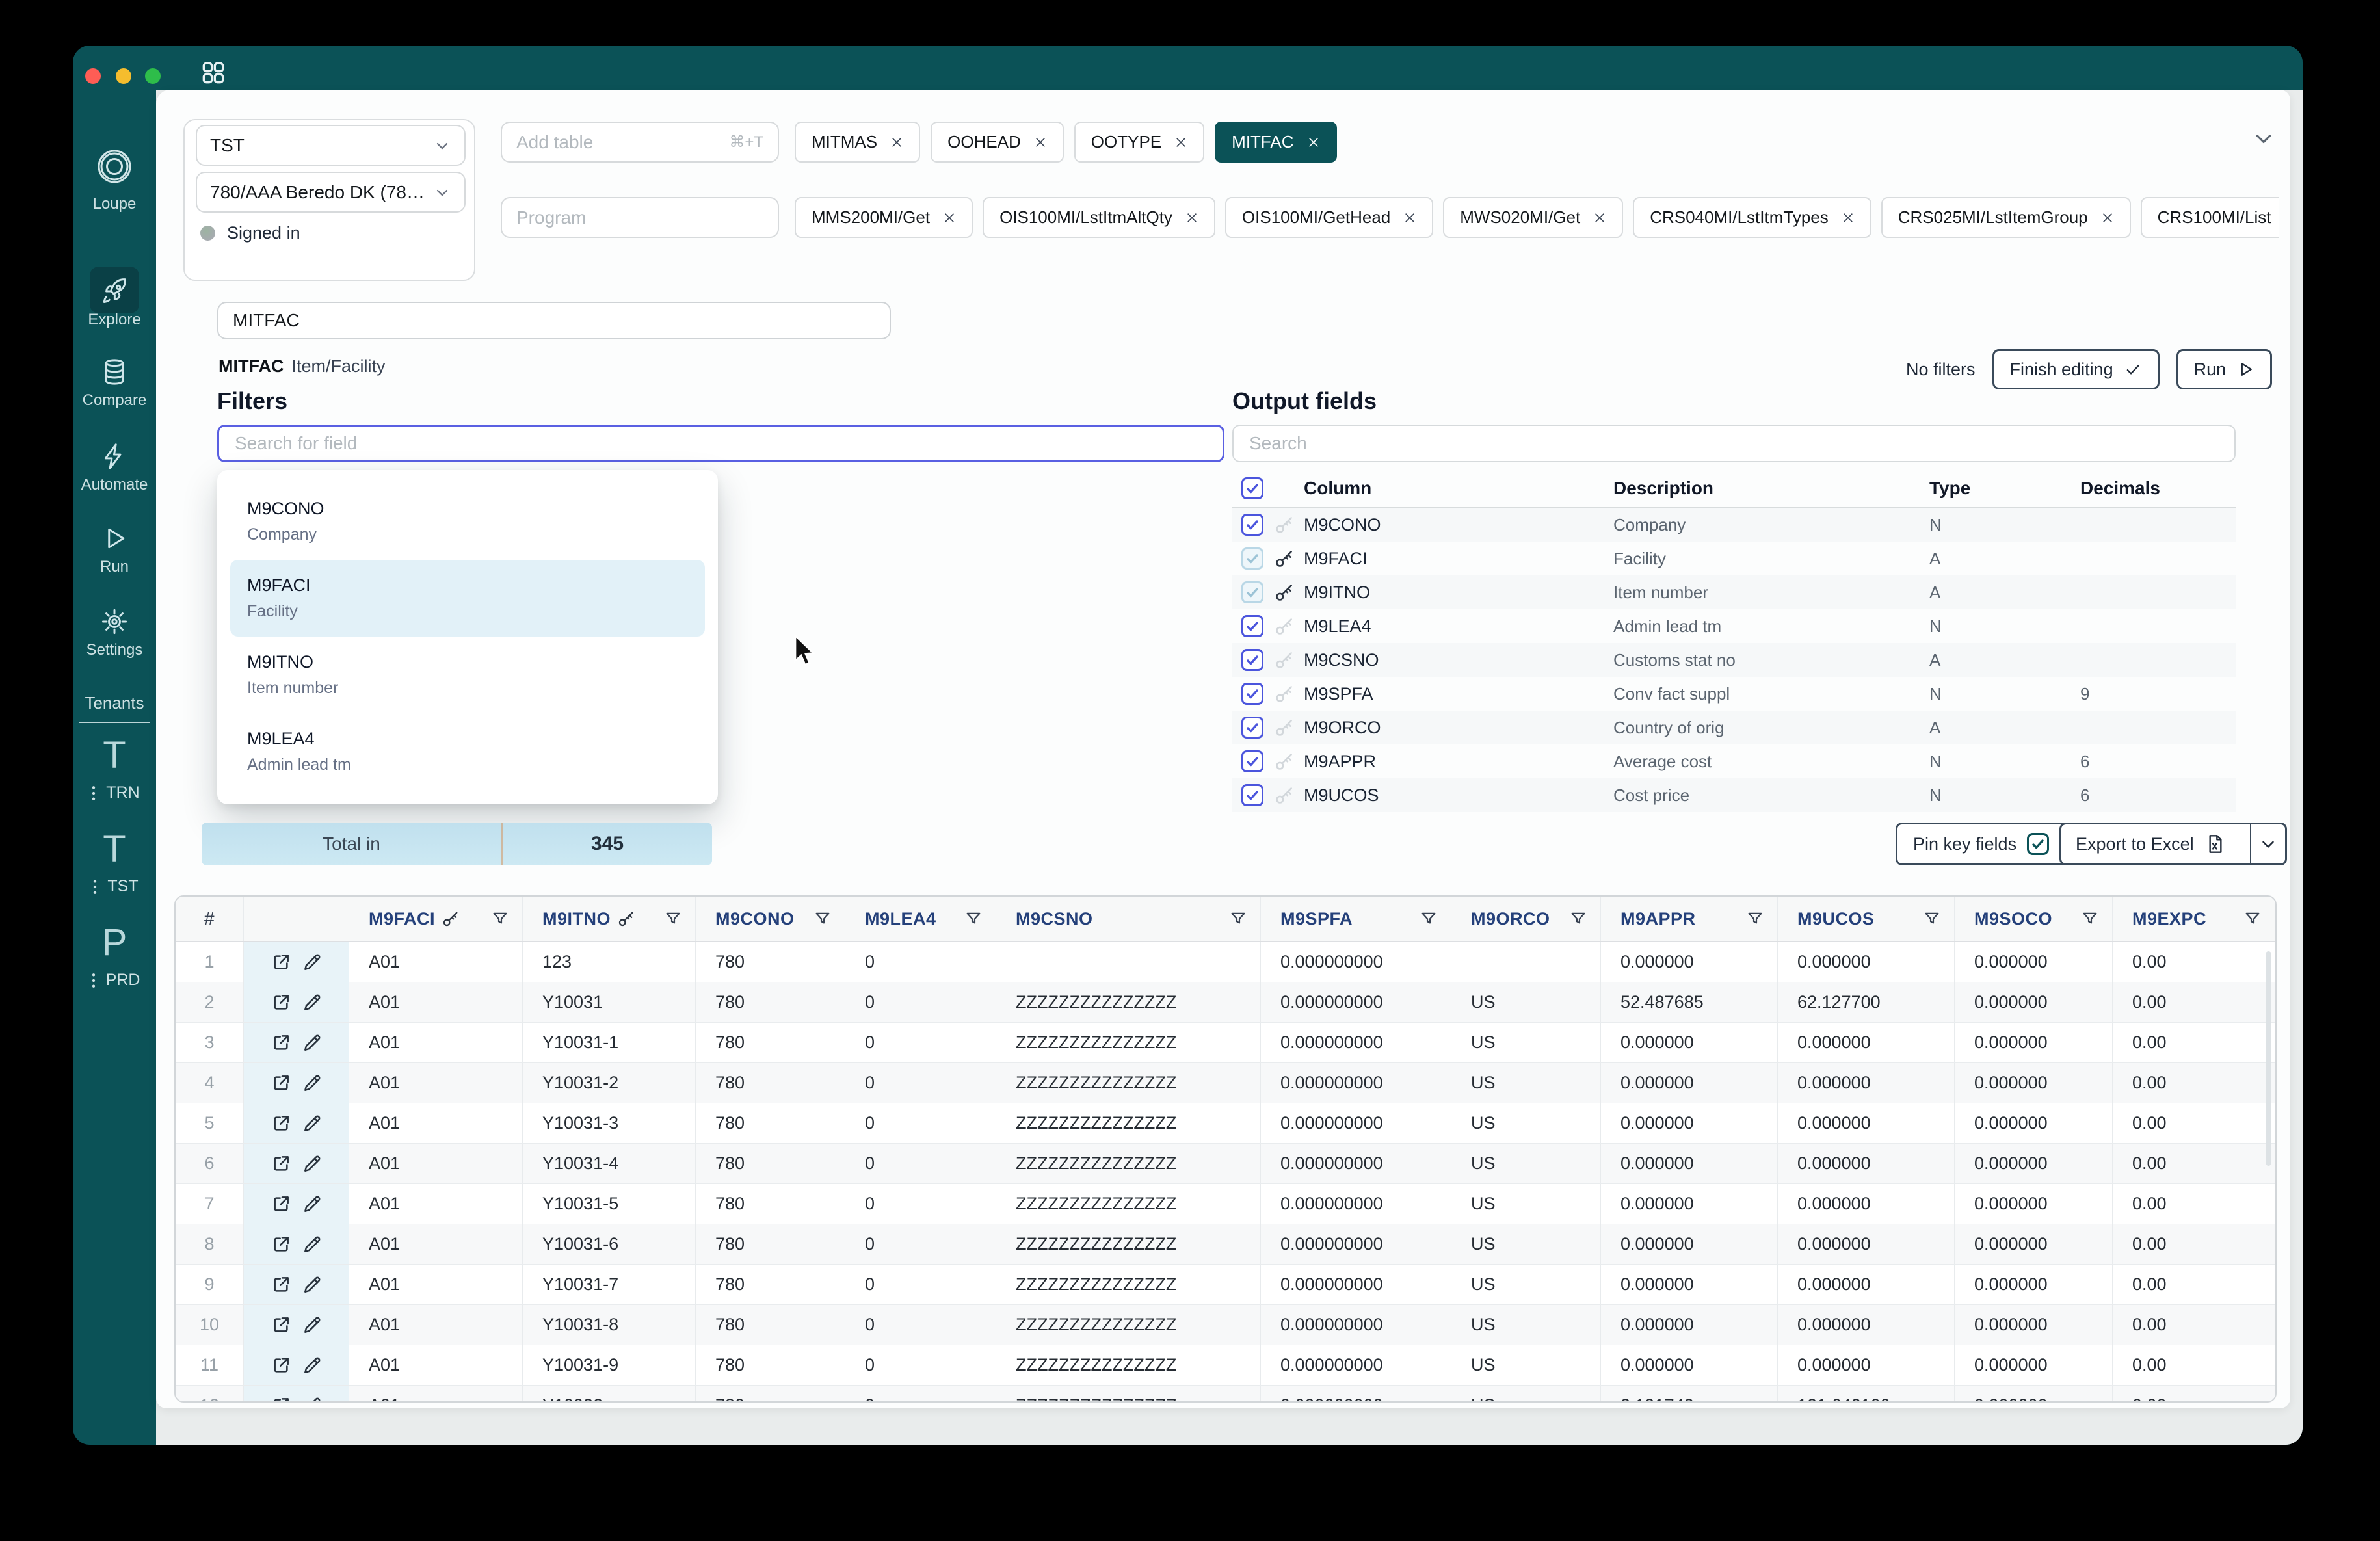 This screenshot has width=2380, height=1541. I want to click on field-option: M9FACI Facility, so click(467, 598).